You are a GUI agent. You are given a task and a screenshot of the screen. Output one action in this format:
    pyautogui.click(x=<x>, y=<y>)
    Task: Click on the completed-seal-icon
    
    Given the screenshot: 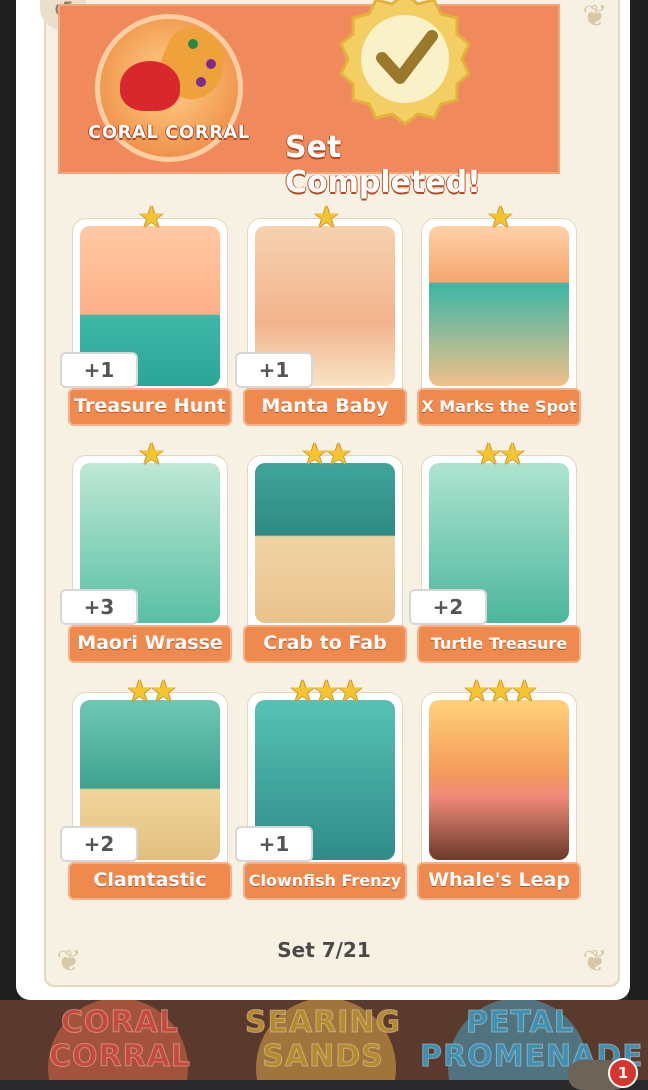 What is the action you would take?
    pyautogui.click(x=405, y=63)
    